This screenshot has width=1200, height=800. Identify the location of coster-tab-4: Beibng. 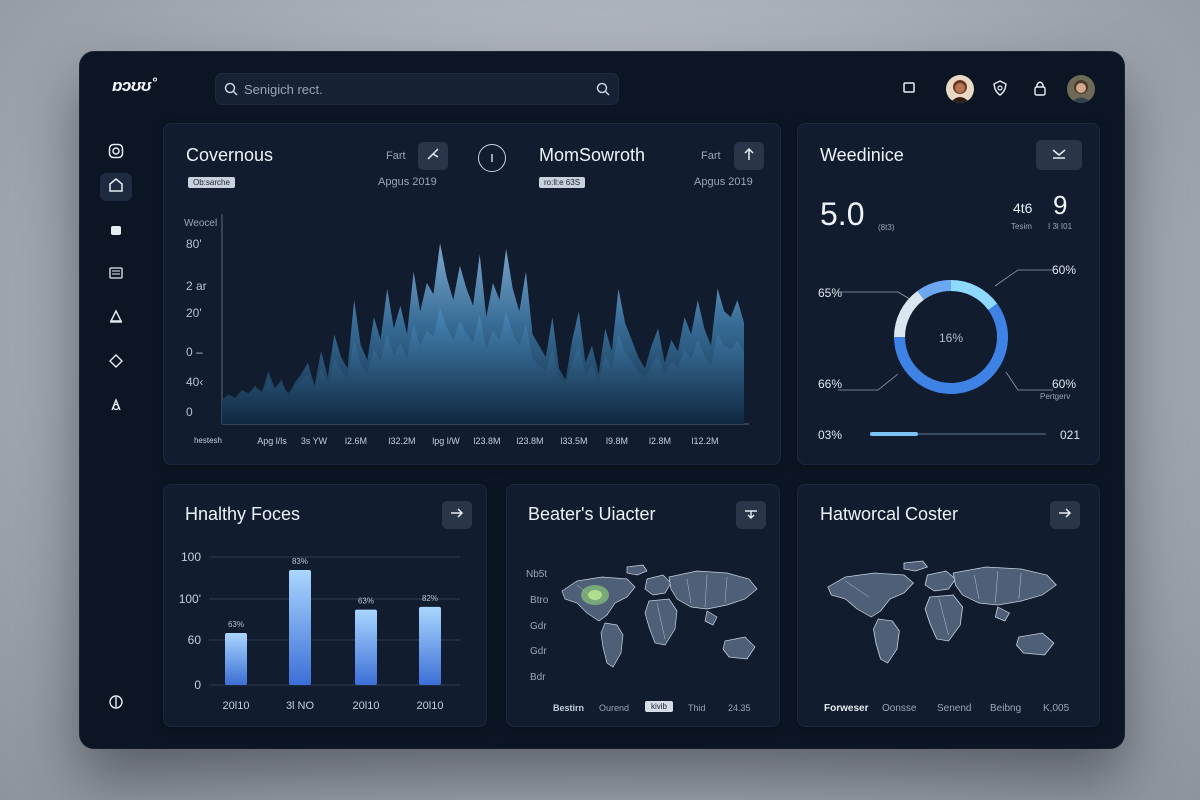
(1005, 708).